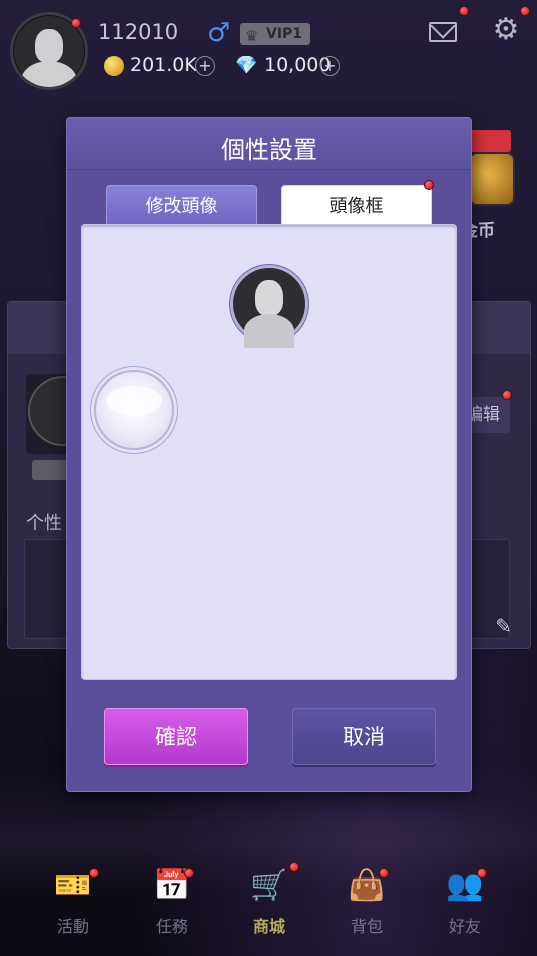 This screenshot has height=956, width=537. What do you see at coordinates (134, 410) in the screenshot?
I see `frame-option-white-ring` at bounding box center [134, 410].